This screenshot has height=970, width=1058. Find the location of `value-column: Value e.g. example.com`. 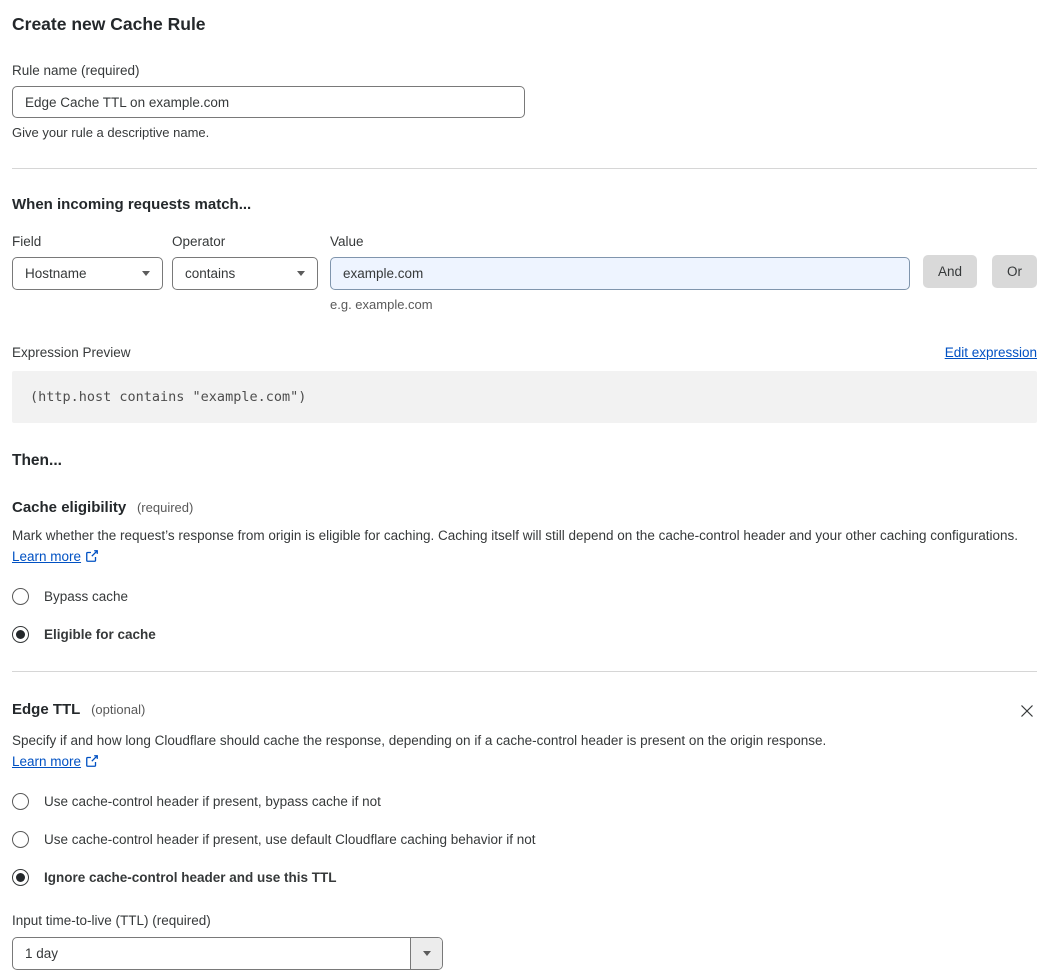

value-column: Value e.g. example.com is located at coordinates (620, 273).